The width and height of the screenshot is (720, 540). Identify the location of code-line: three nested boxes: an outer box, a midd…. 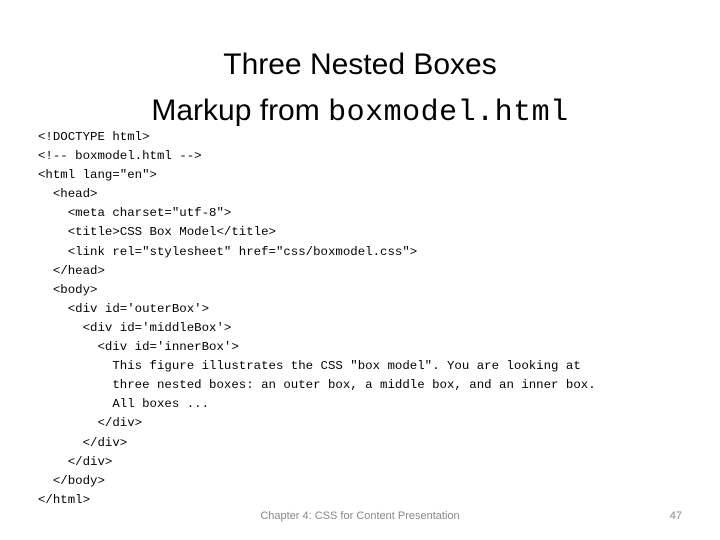
(317, 385).